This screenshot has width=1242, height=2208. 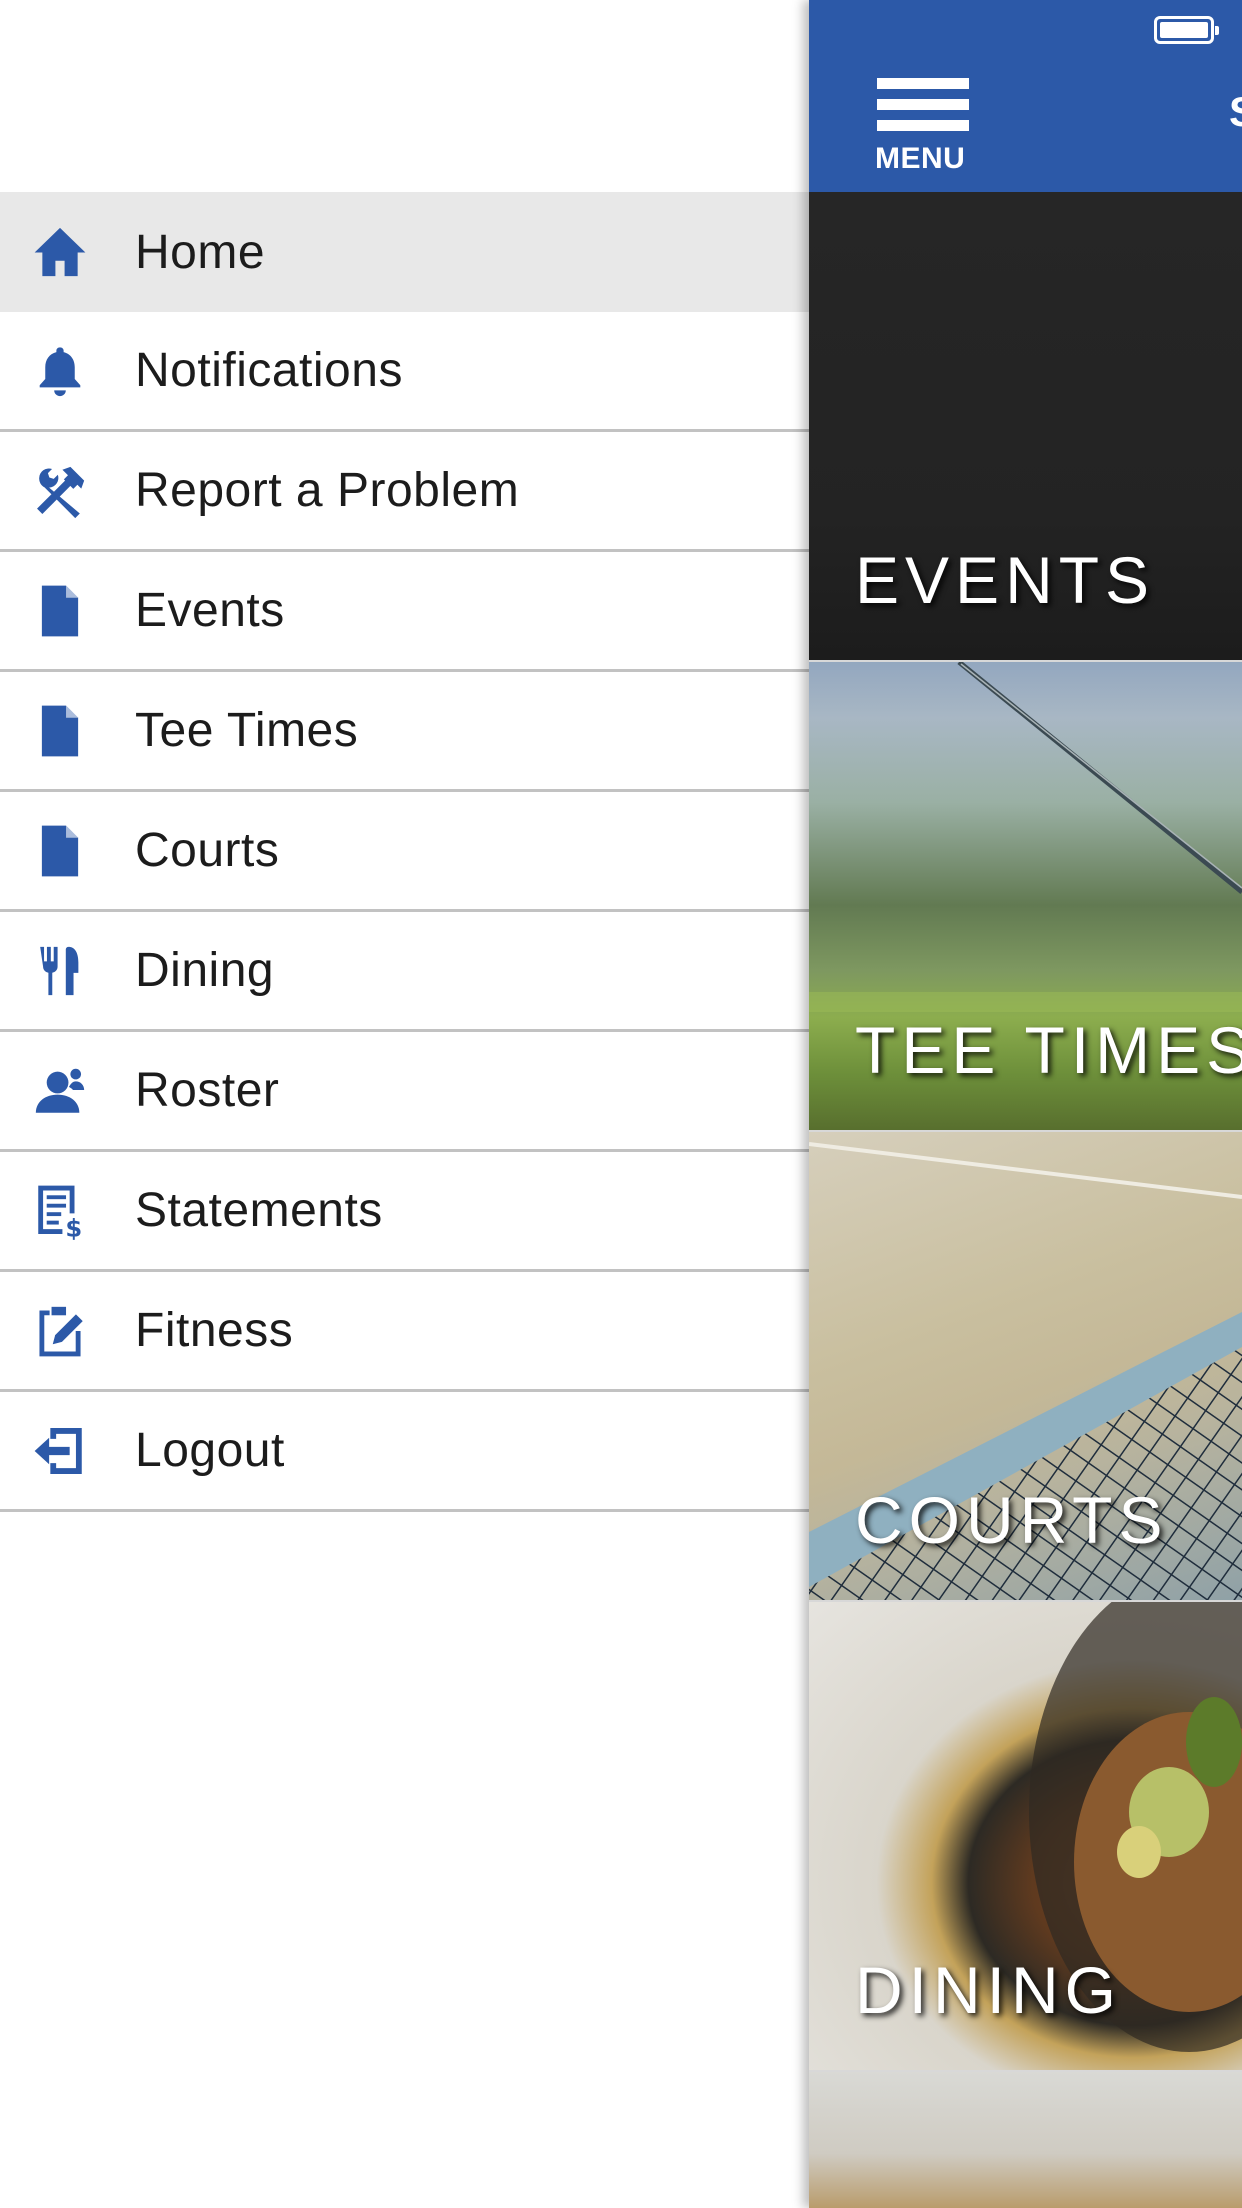 I want to click on menu-item-tee-times: Tee Times, so click(x=404, y=732).